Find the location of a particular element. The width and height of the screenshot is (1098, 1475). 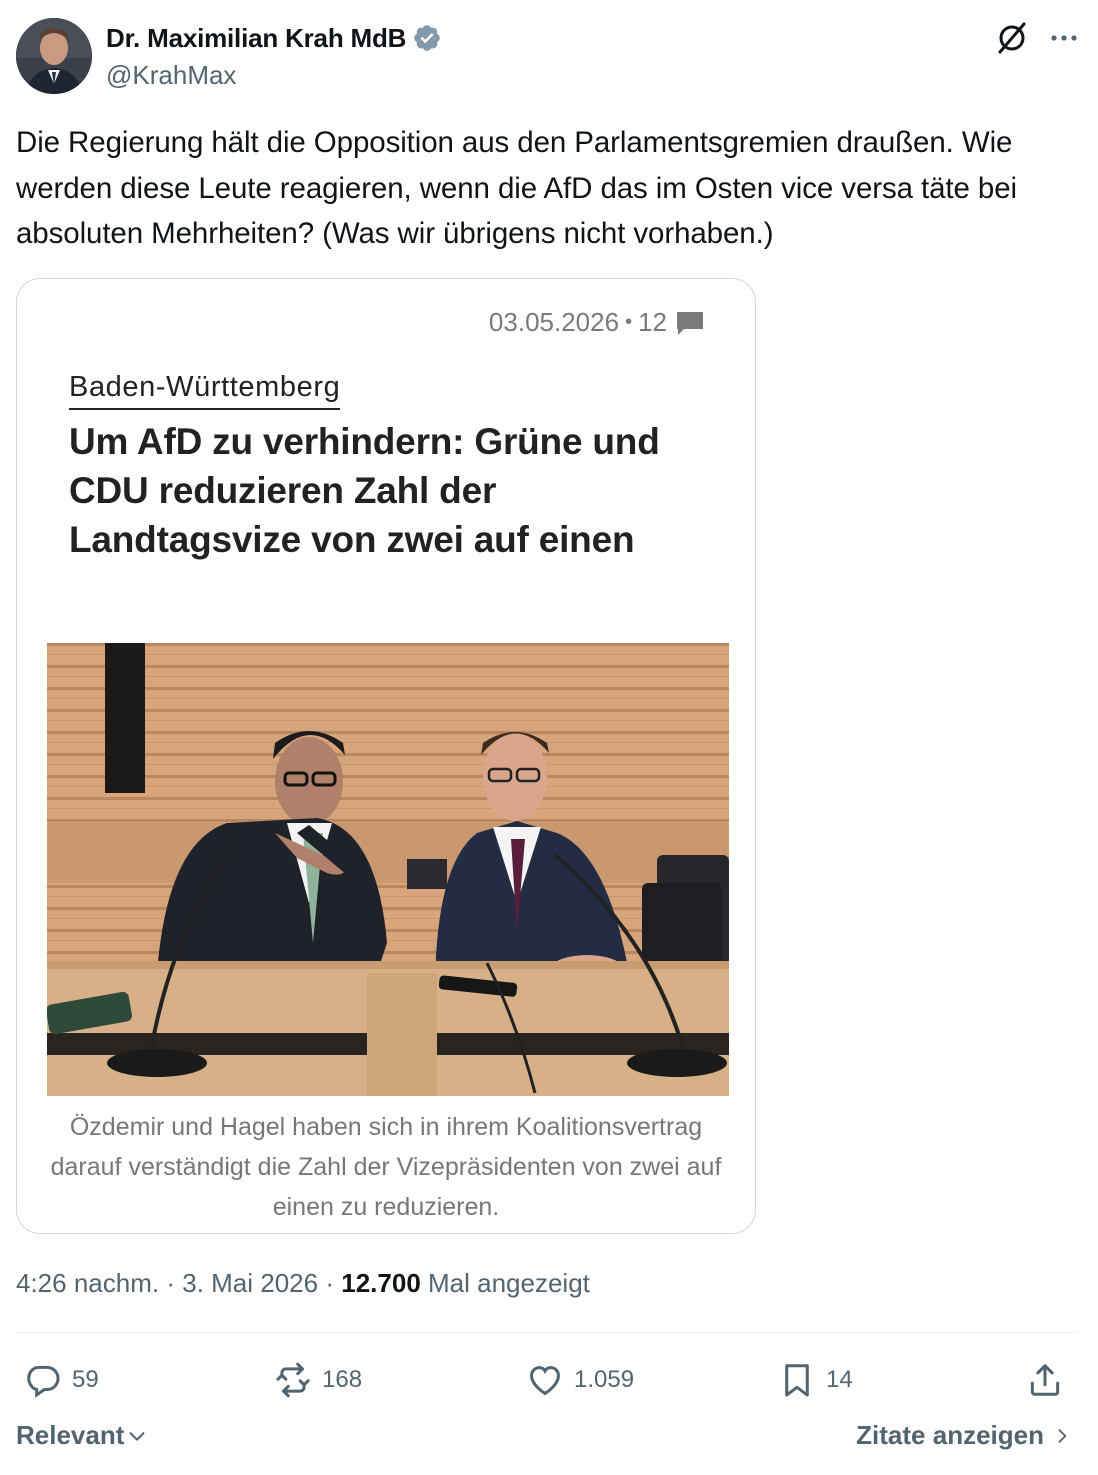

verified-badge-icon is located at coordinates (427, 38).